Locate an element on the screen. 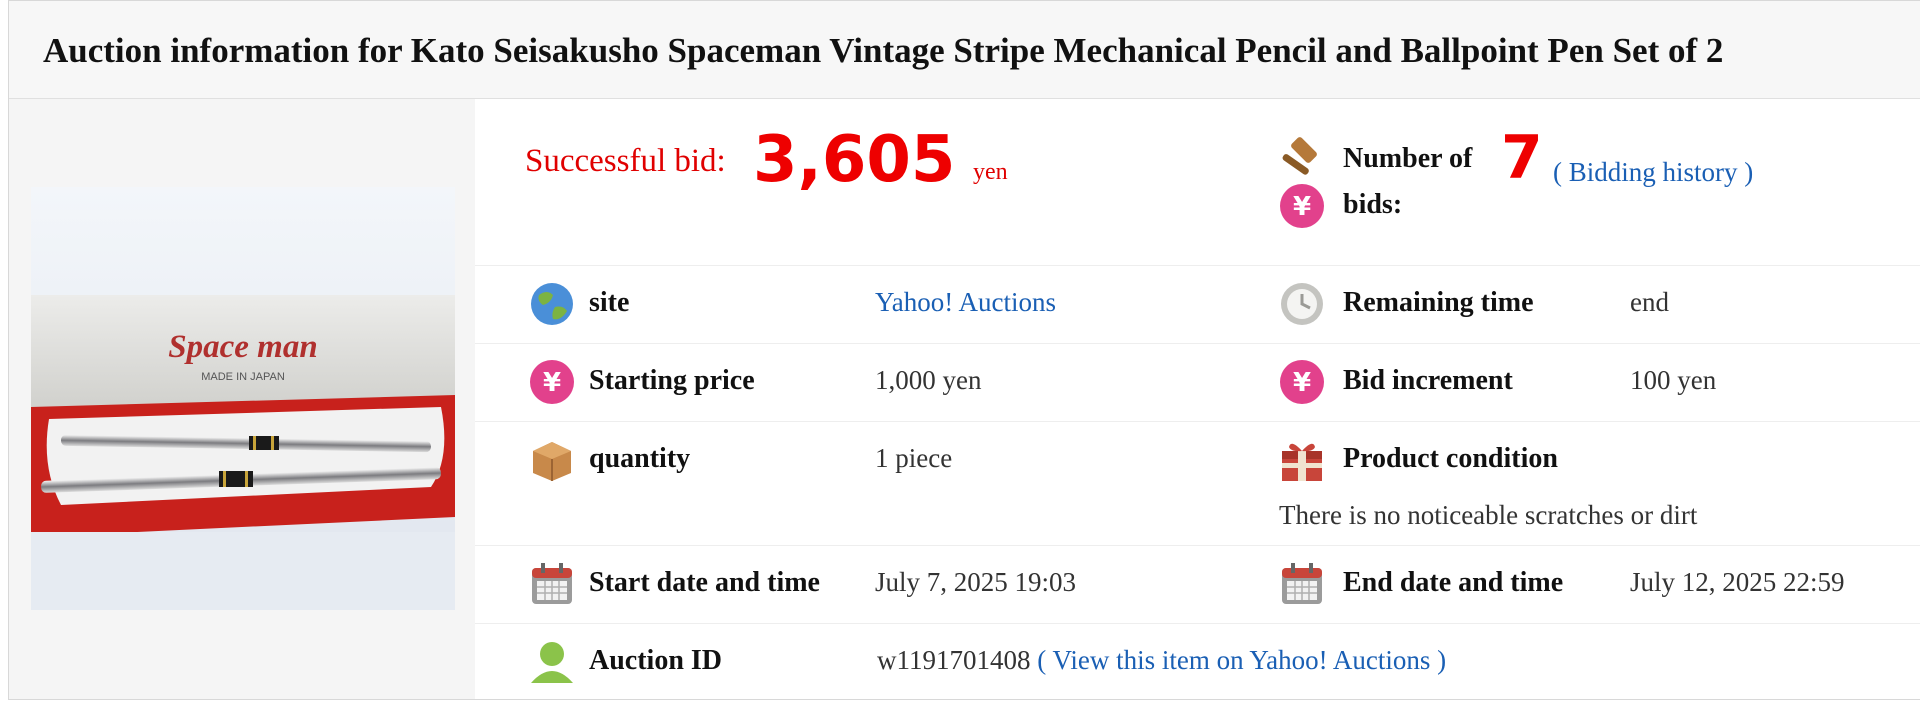 The height and width of the screenshot is (724, 1920). successful-bid-amount: 3,605 is located at coordinates (854, 160).